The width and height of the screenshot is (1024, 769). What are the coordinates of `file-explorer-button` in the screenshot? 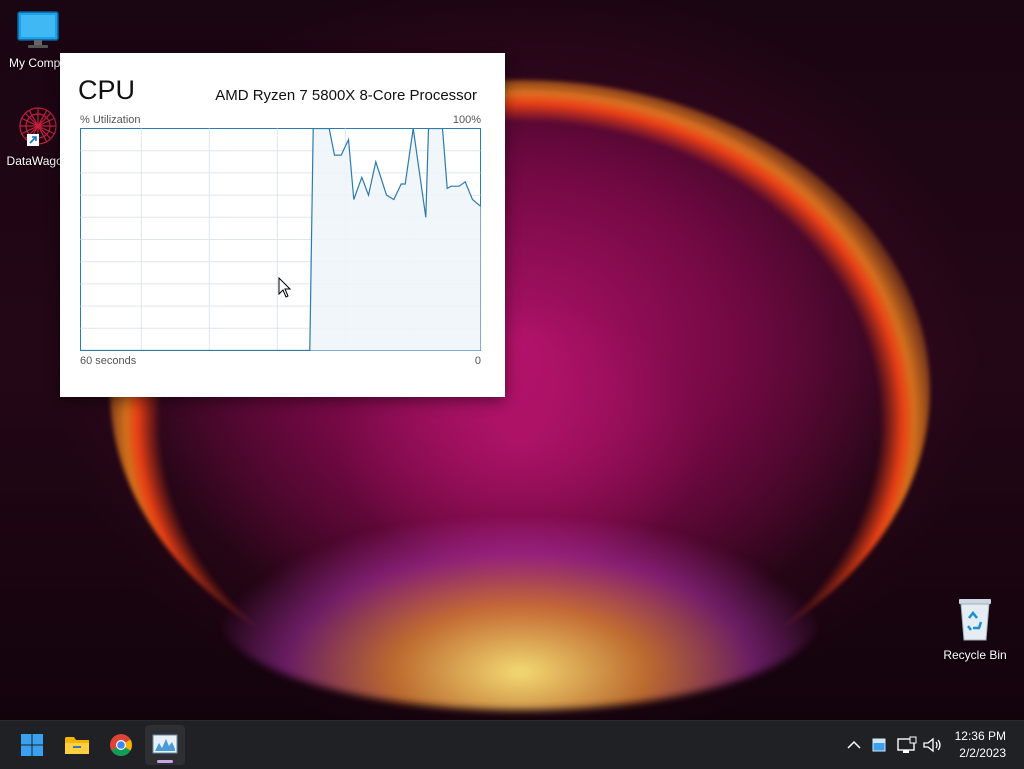 It's located at (77, 745).